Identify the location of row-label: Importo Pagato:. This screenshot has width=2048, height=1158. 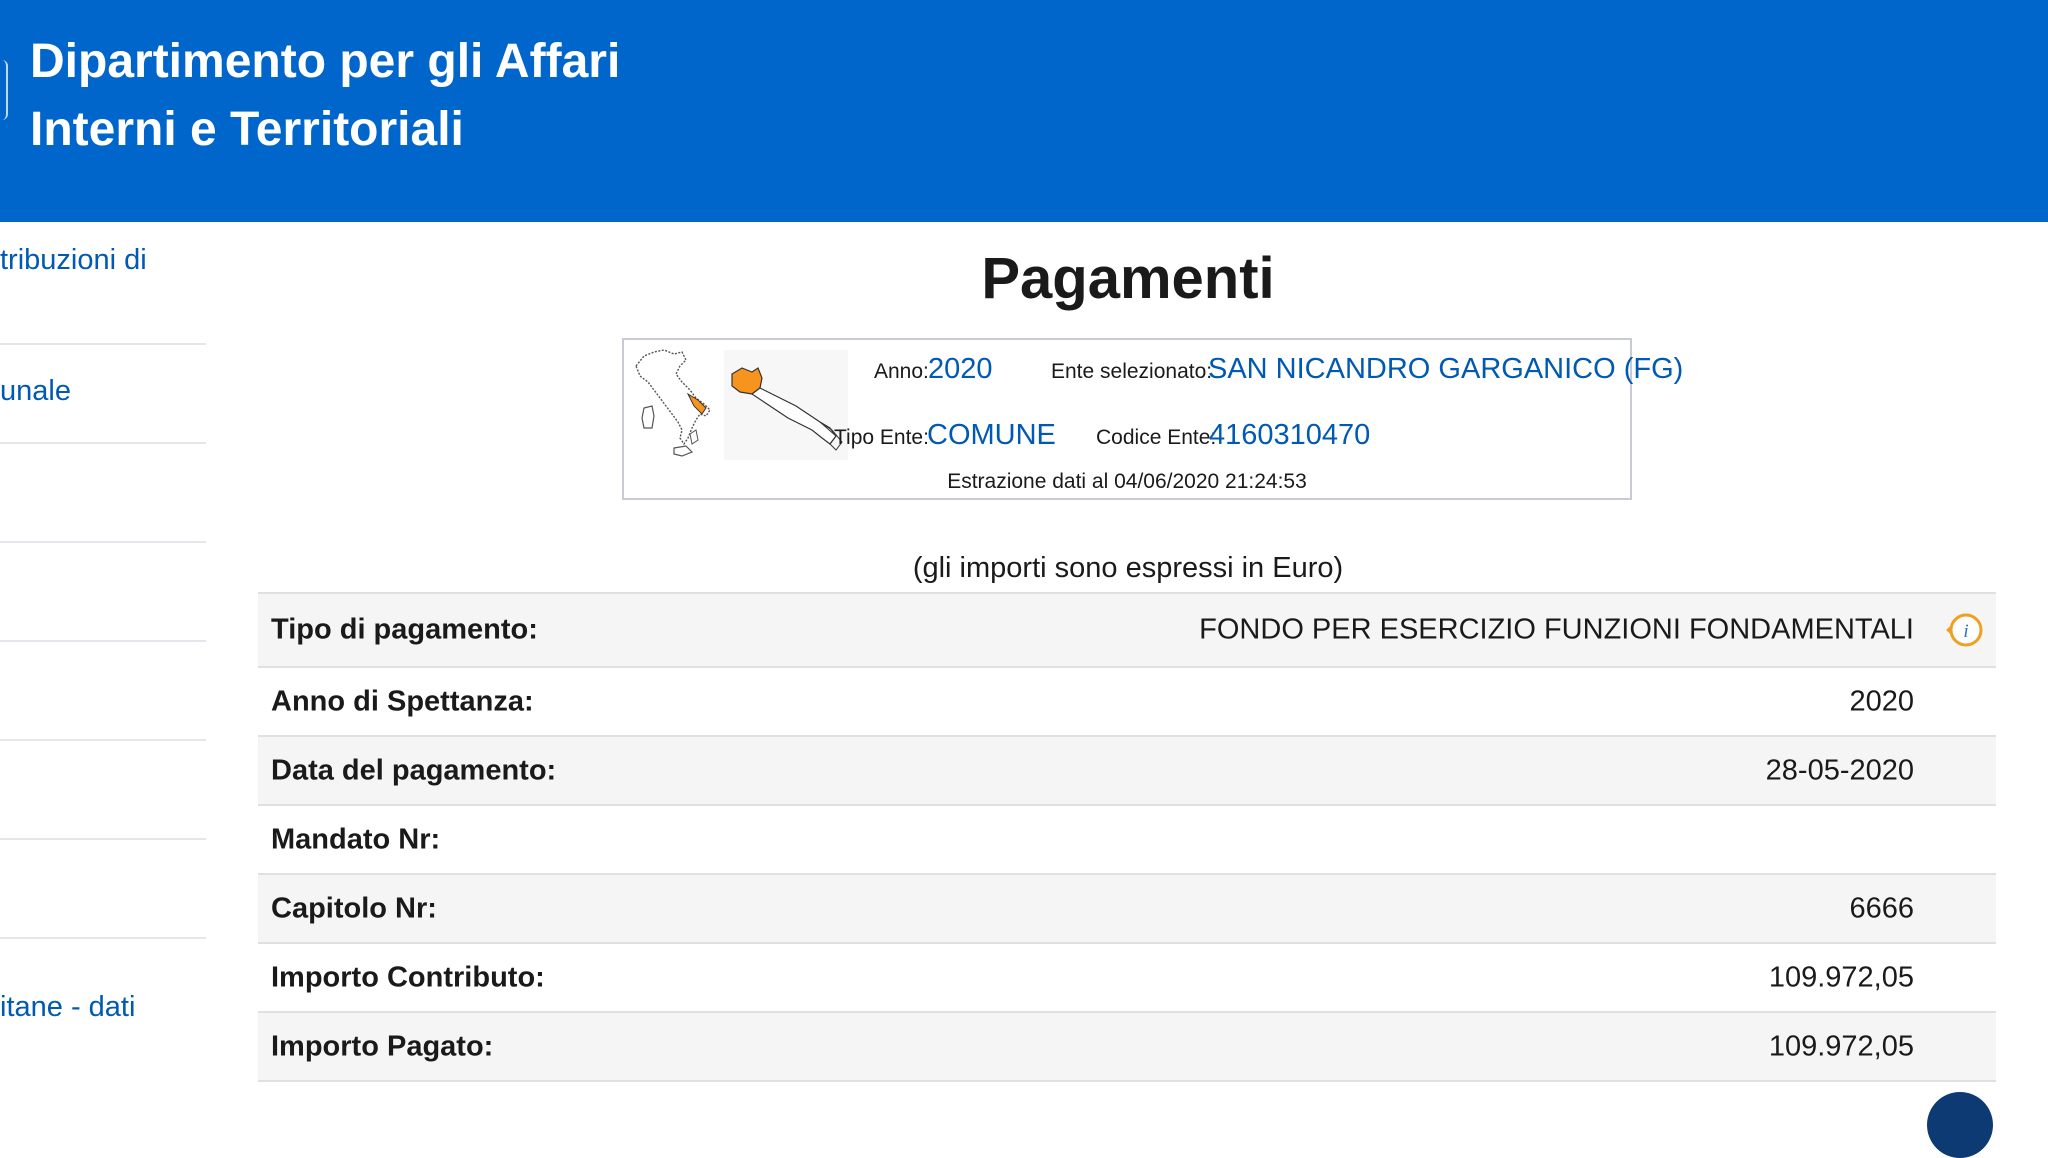
(382, 1046).